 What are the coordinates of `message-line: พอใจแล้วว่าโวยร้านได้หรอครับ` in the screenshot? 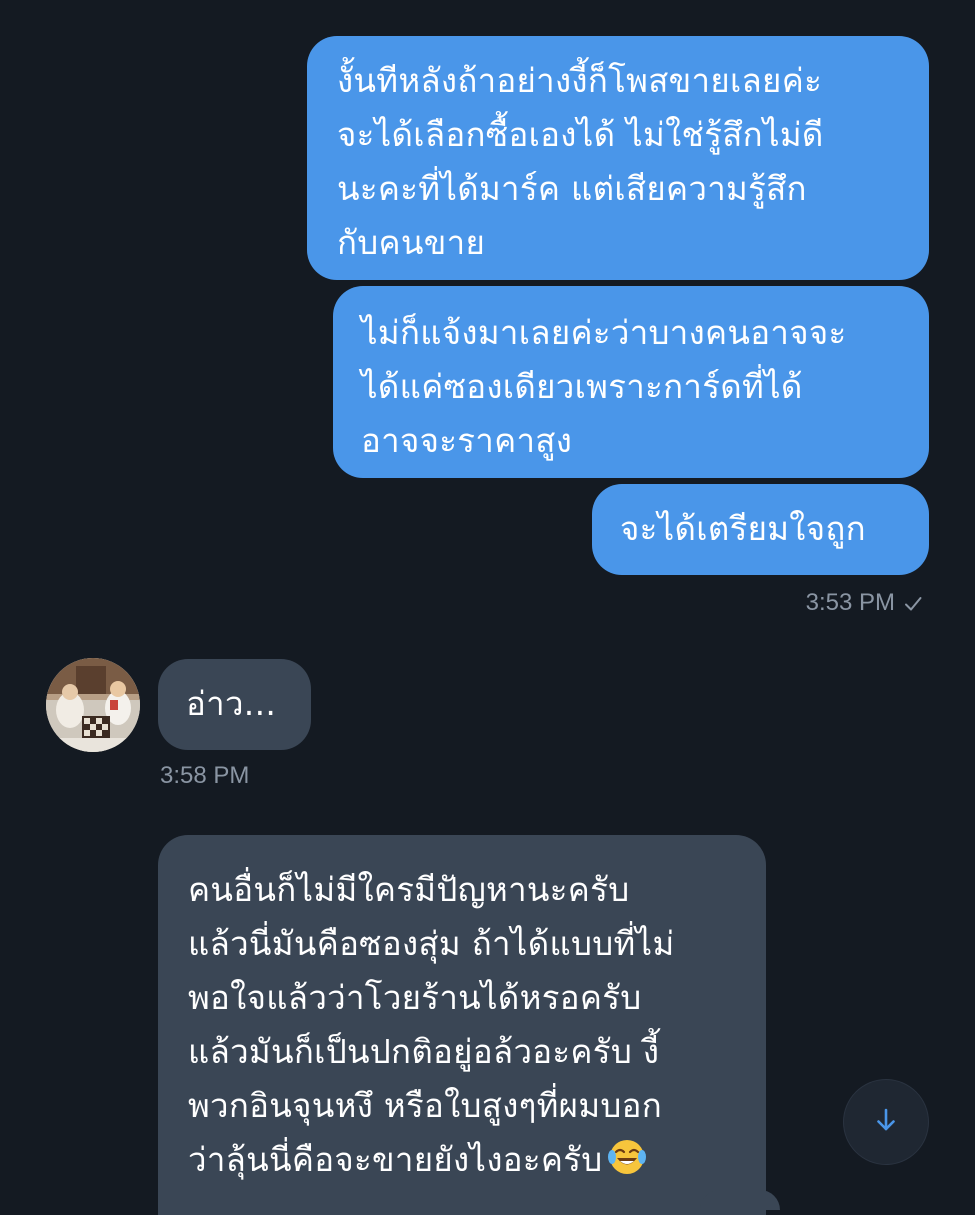 It's located at (415, 997).